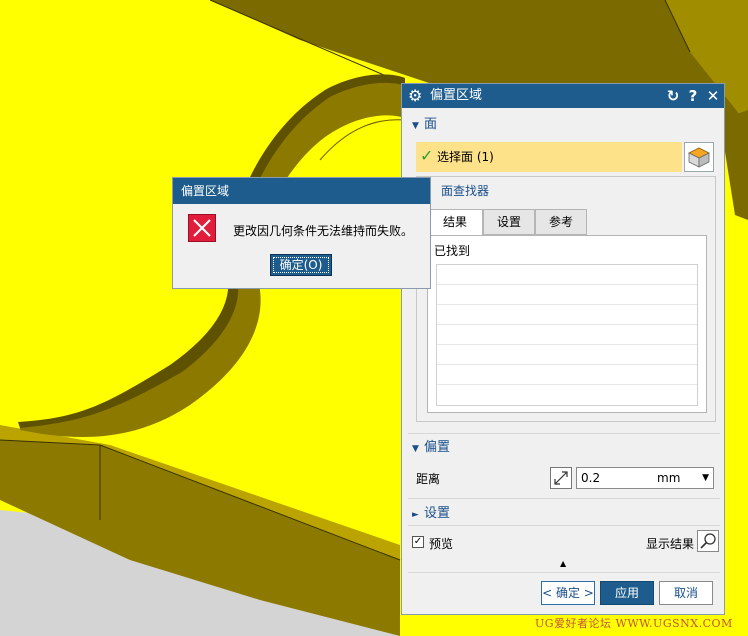 This screenshot has height=636, width=748. What do you see at coordinates (431, 124) in the screenshot?
I see `face-group-label: 面` at bounding box center [431, 124].